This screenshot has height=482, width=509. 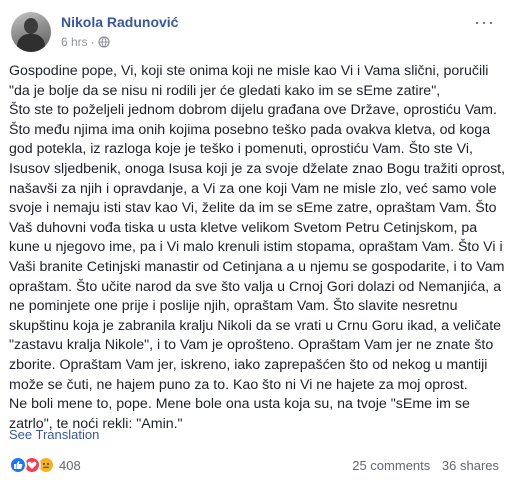 What do you see at coordinates (70, 465) in the screenshot?
I see `reaction-count: 408` at bounding box center [70, 465].